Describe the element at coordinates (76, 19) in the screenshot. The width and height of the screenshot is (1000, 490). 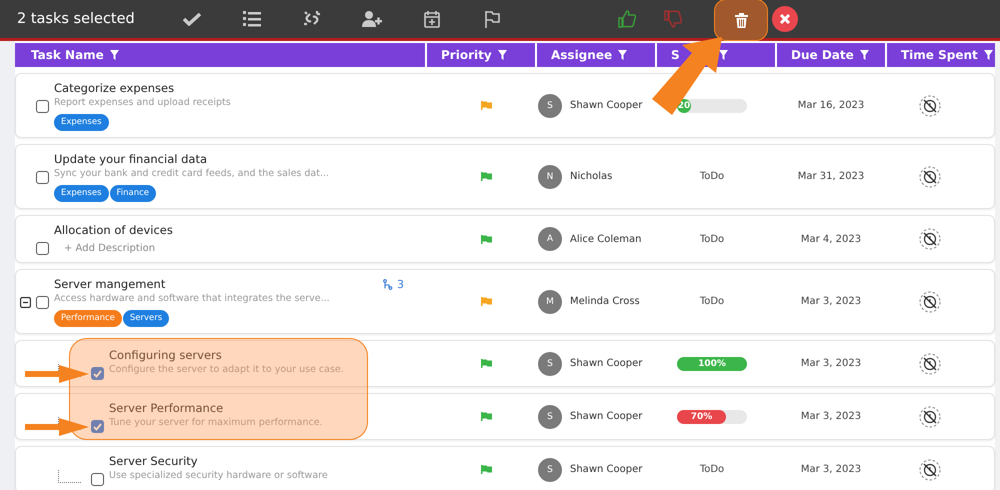
I see `selection-count: 2 tasks selected` at that location.